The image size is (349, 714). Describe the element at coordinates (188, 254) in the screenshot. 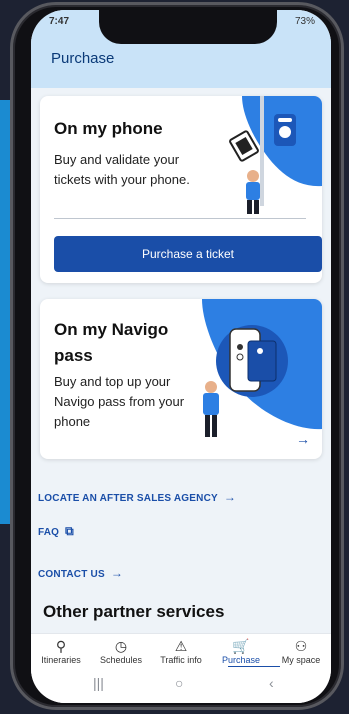

I see `purchase-ticket-button: Purchase a ticket` at that location.